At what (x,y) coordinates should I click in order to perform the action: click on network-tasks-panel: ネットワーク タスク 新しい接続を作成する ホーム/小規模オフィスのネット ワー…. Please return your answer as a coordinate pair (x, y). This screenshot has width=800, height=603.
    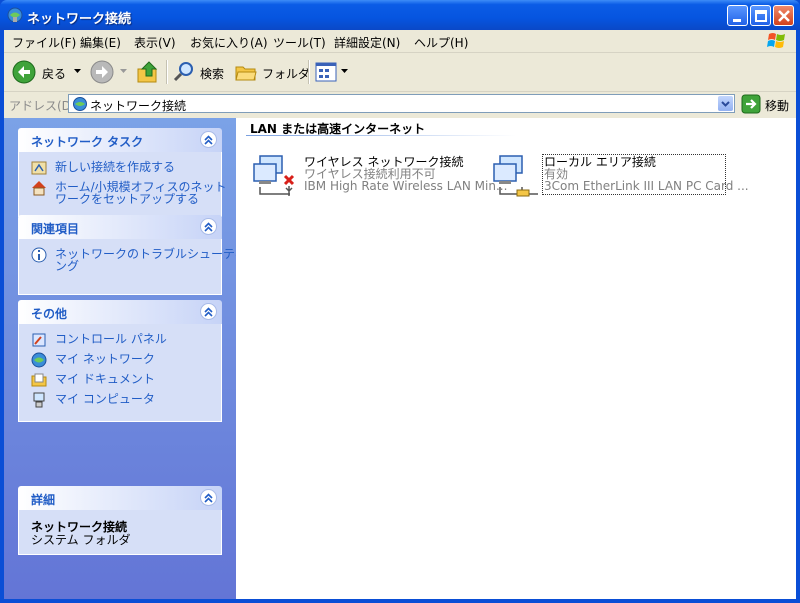
    Looking at the image, I should click on (122, 172).